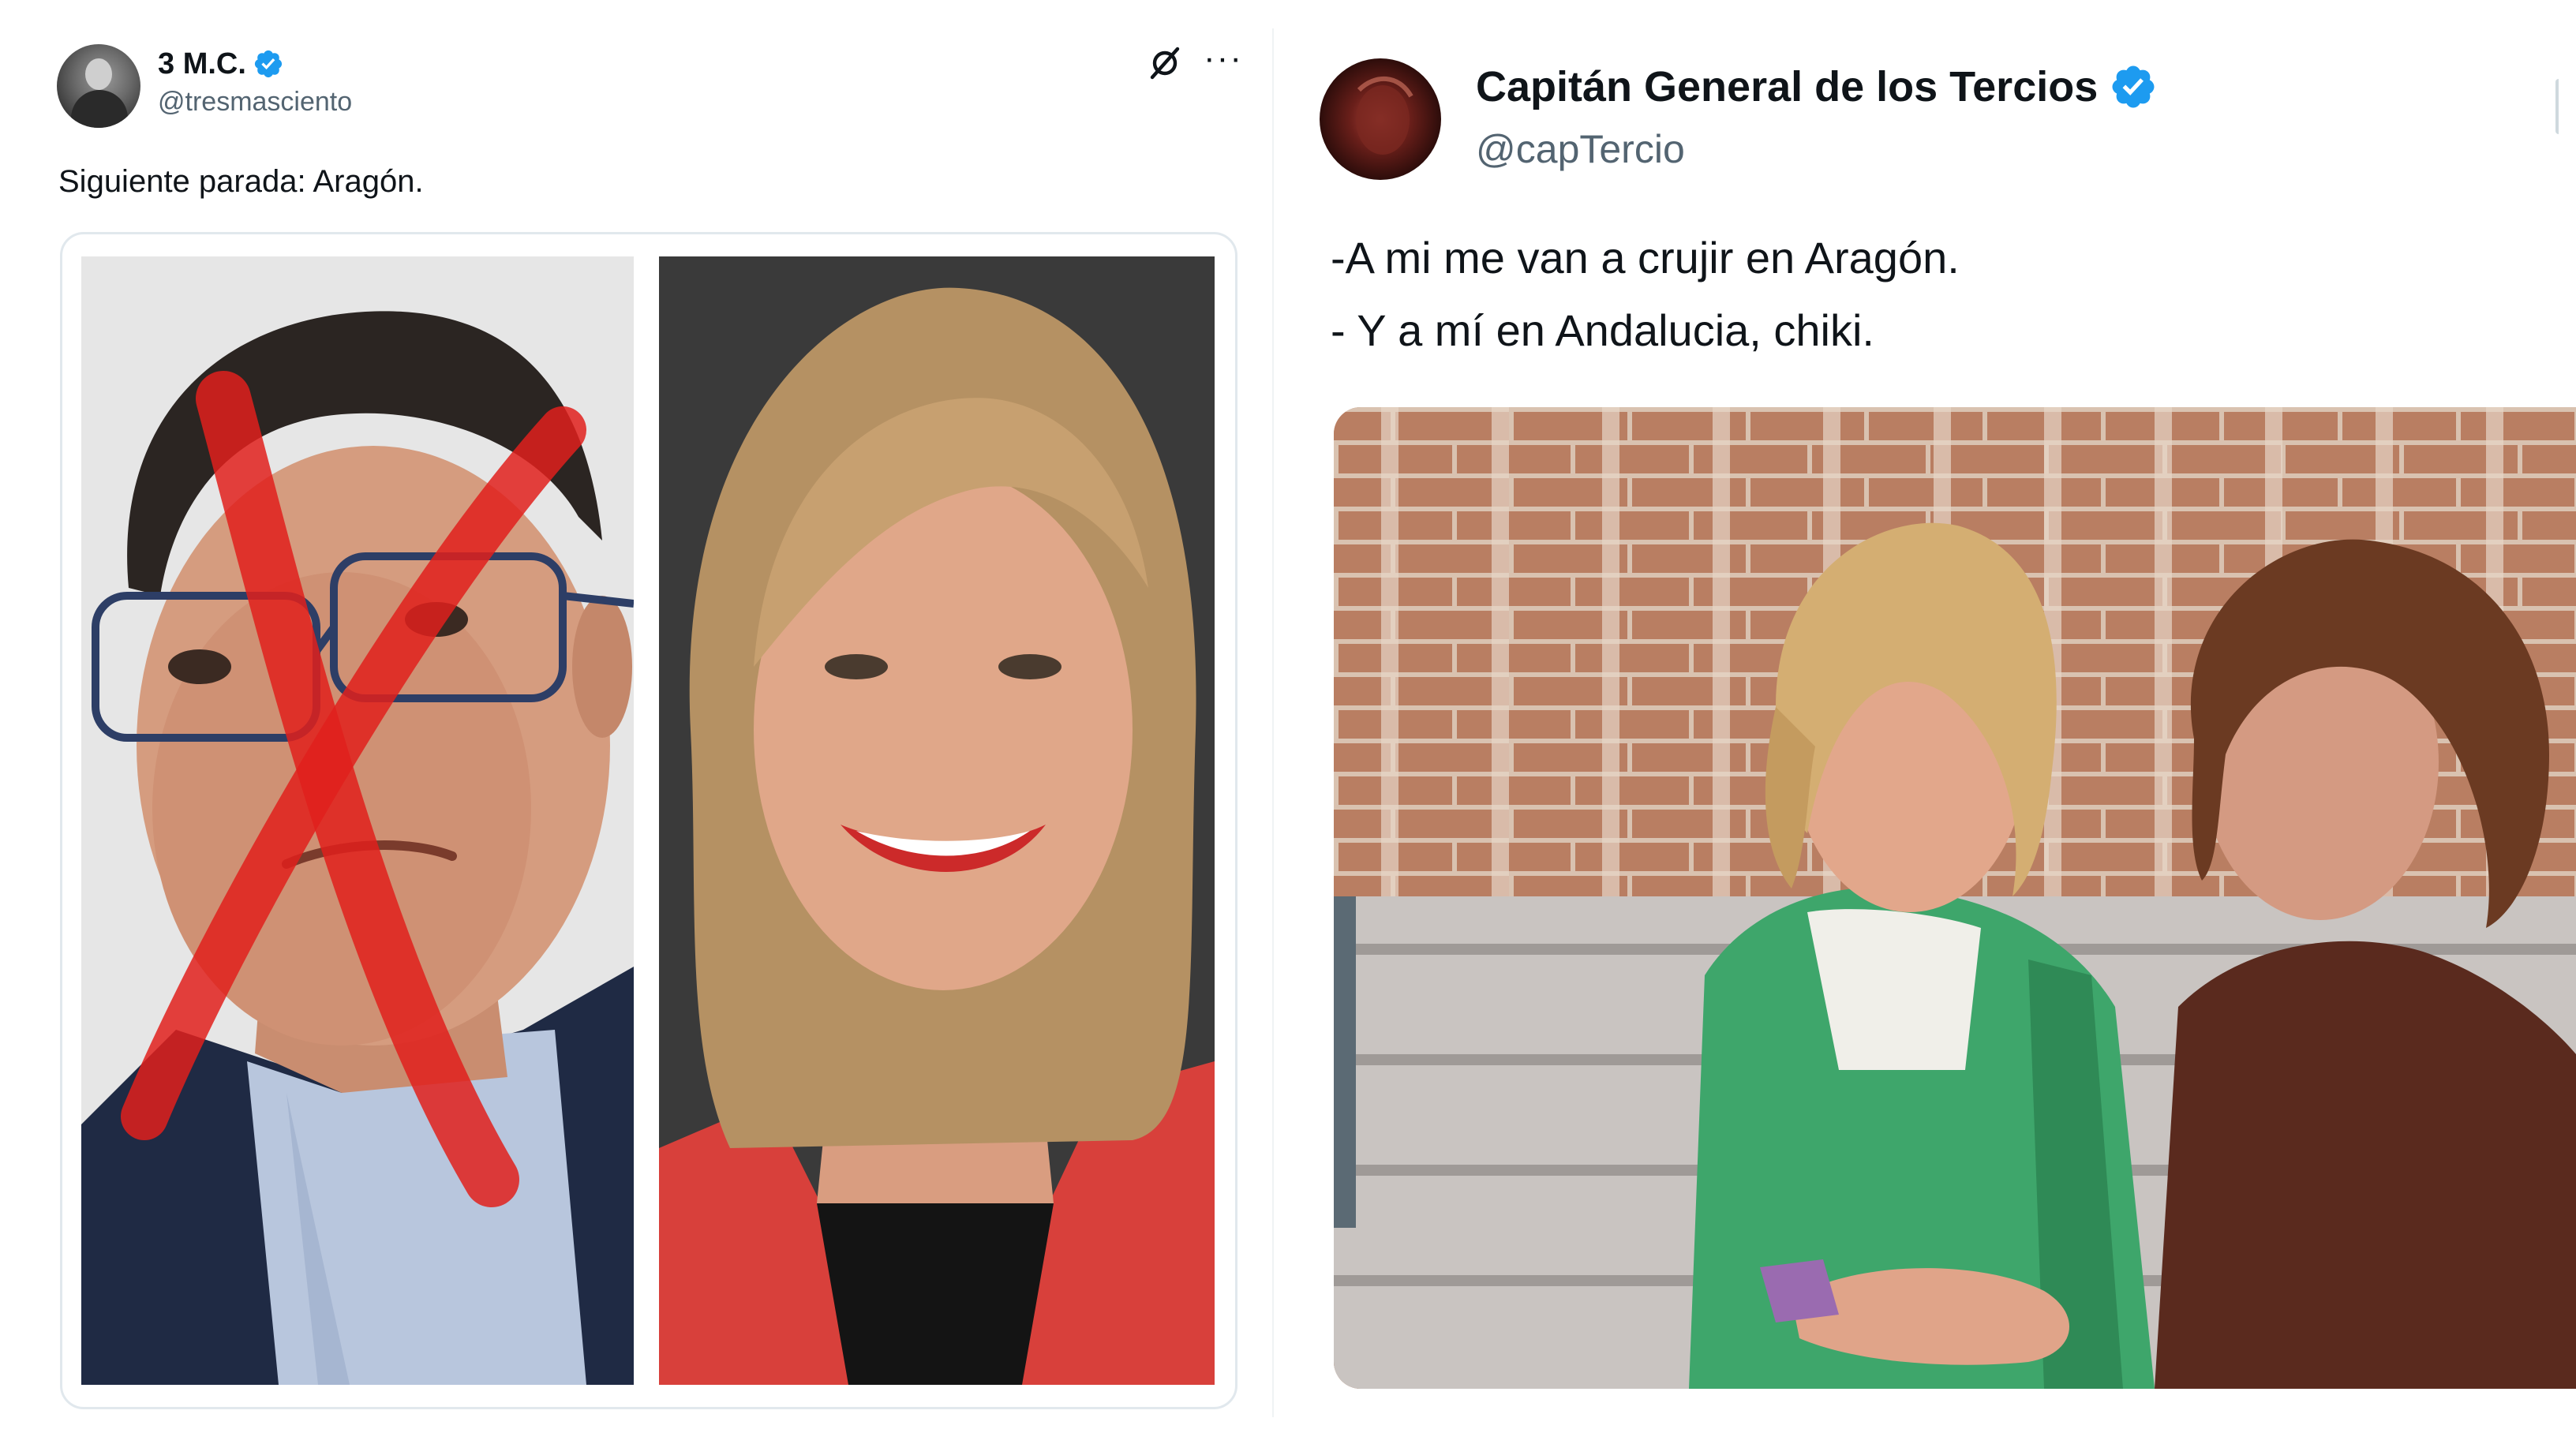 The image size is (2576, 1444). Describe the element at coordinates (1273, 722) in the screenshot. I see `divider` at that location.